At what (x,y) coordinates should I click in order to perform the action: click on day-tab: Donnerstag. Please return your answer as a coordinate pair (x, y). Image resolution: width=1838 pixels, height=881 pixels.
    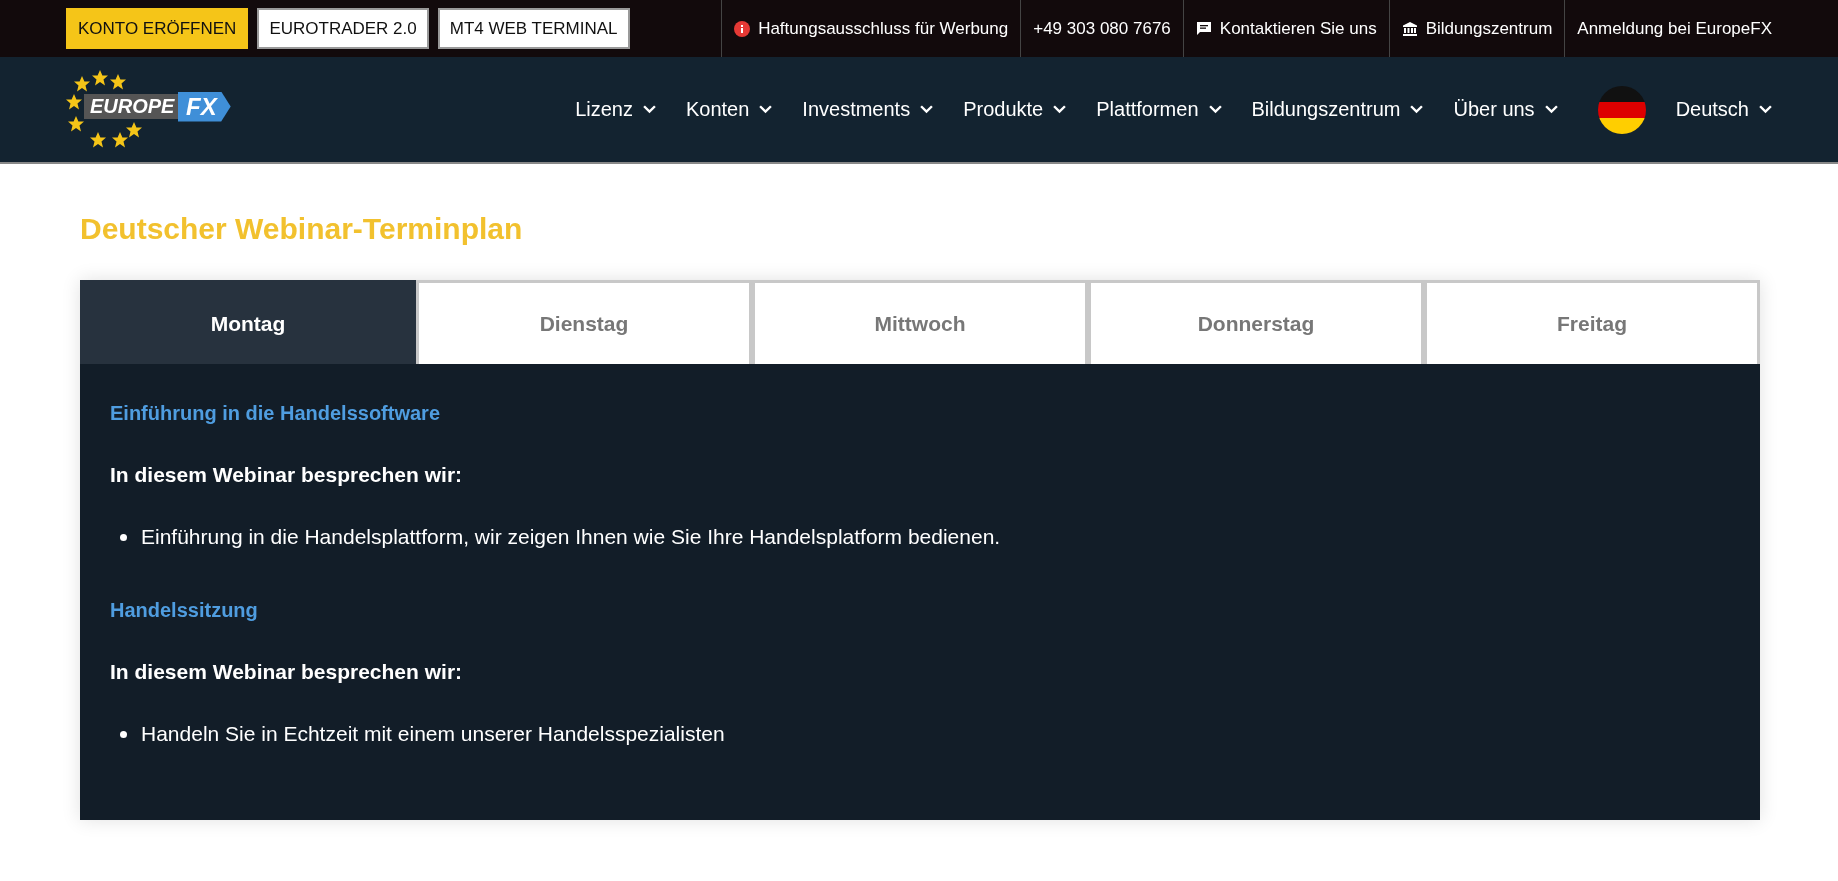
    Looking at the image, I should click on (1256, 322).